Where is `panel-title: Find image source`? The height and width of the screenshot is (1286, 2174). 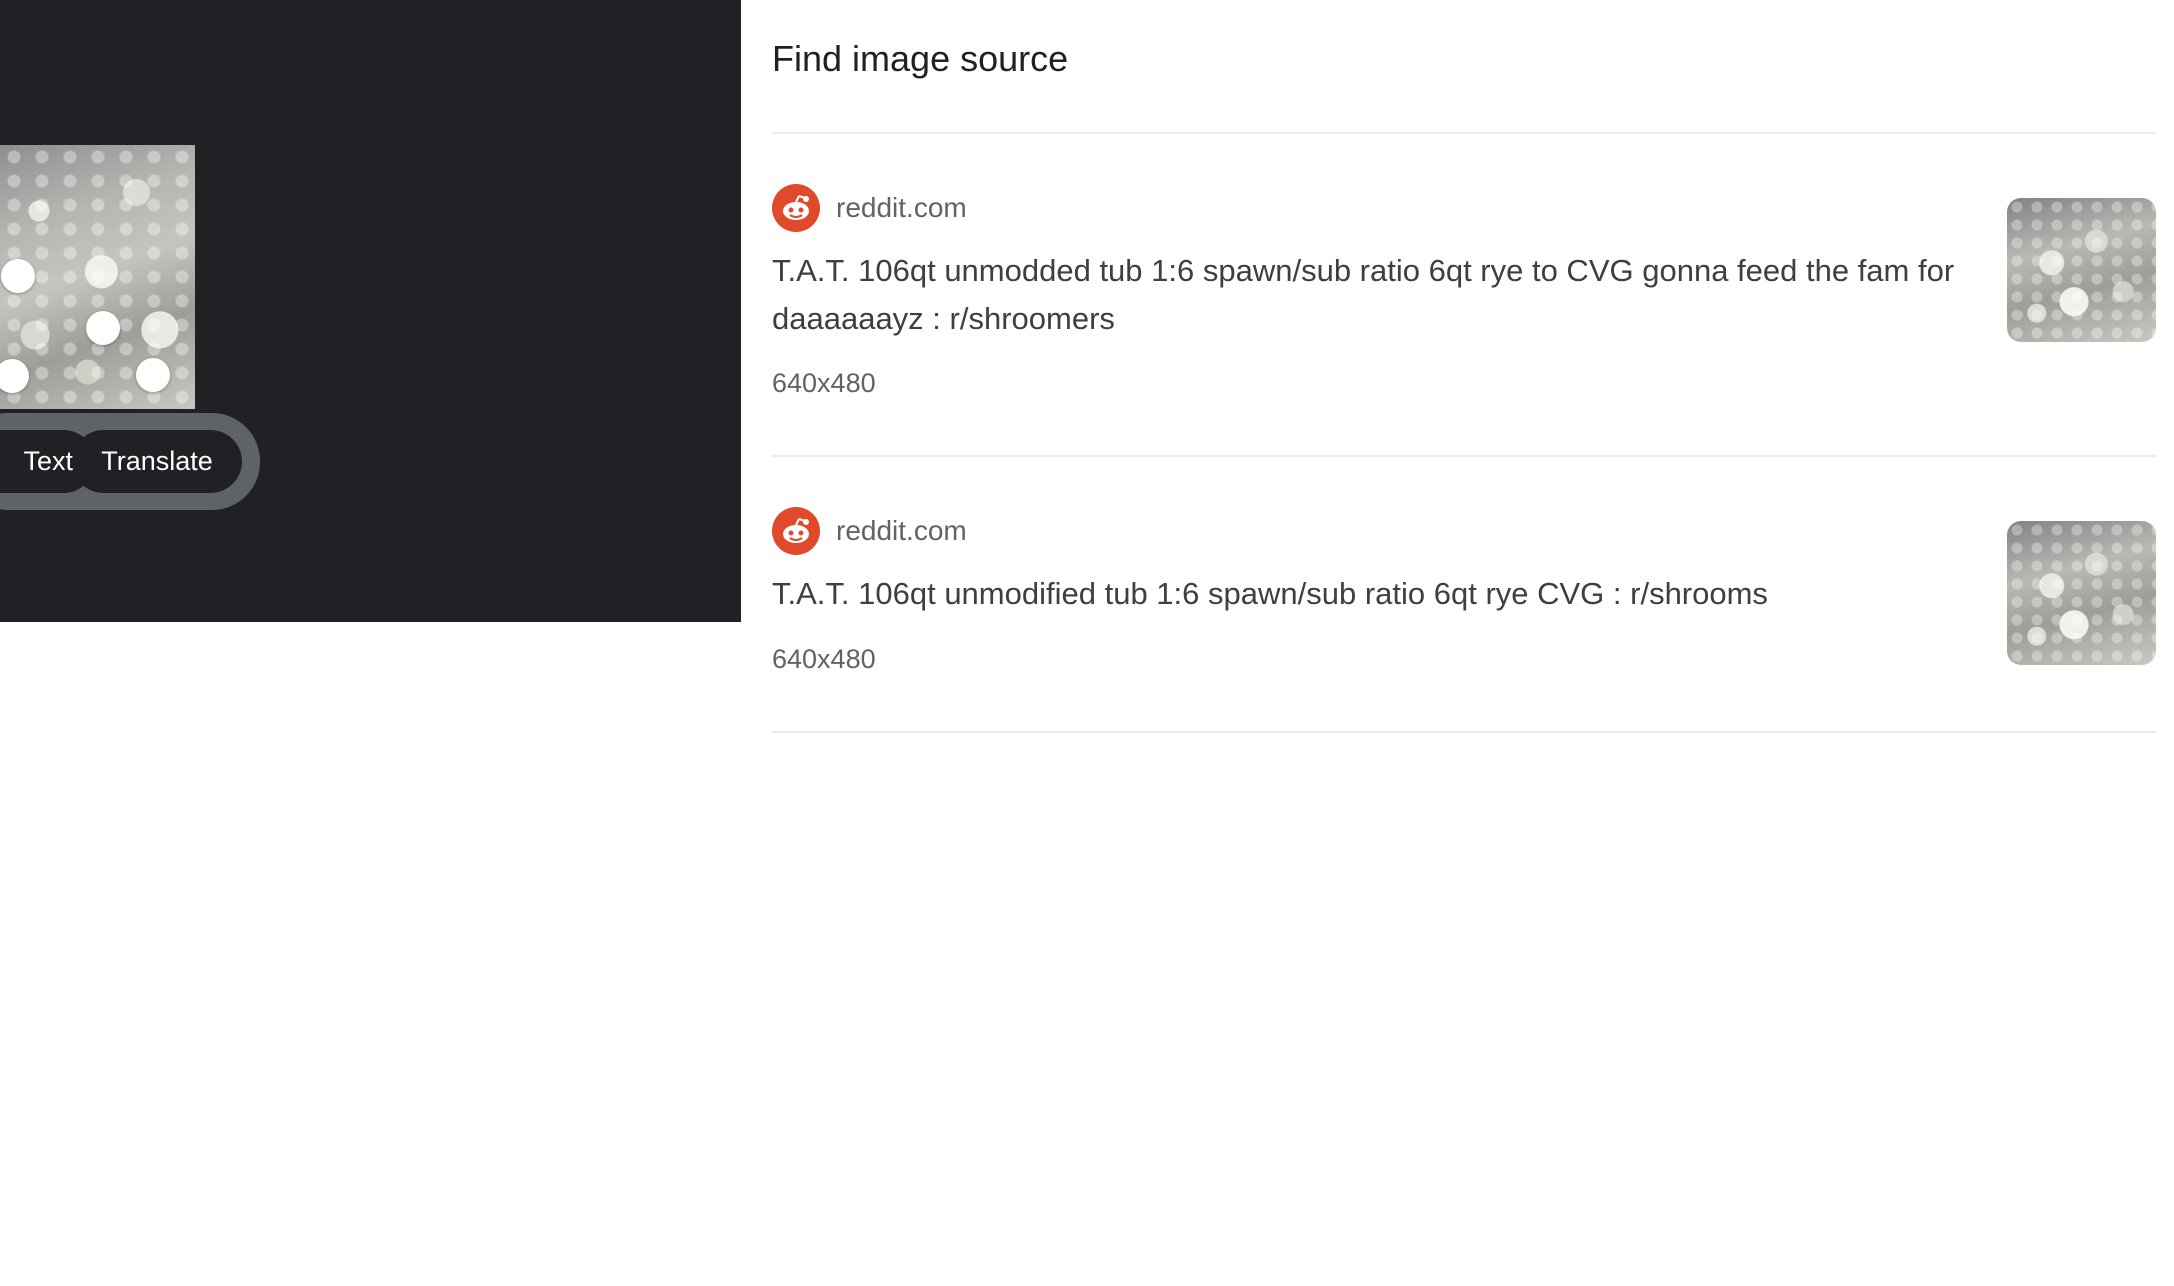
panel-title: Find image source is located at coordinates (920, 58).